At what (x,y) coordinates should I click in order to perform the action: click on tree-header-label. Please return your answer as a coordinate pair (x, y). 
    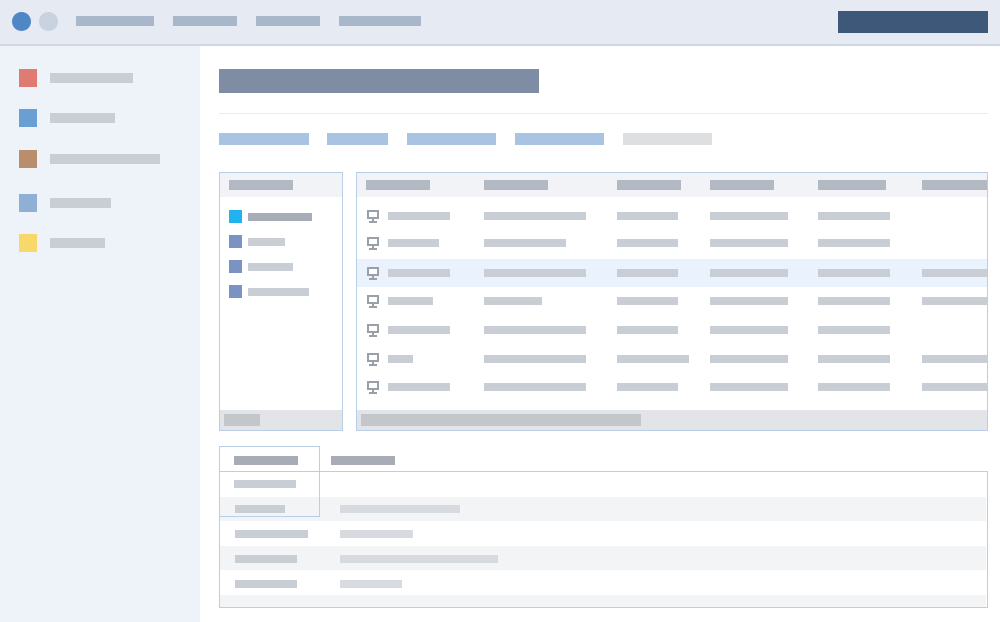
    Looking at the image, I should click on (261, 185).